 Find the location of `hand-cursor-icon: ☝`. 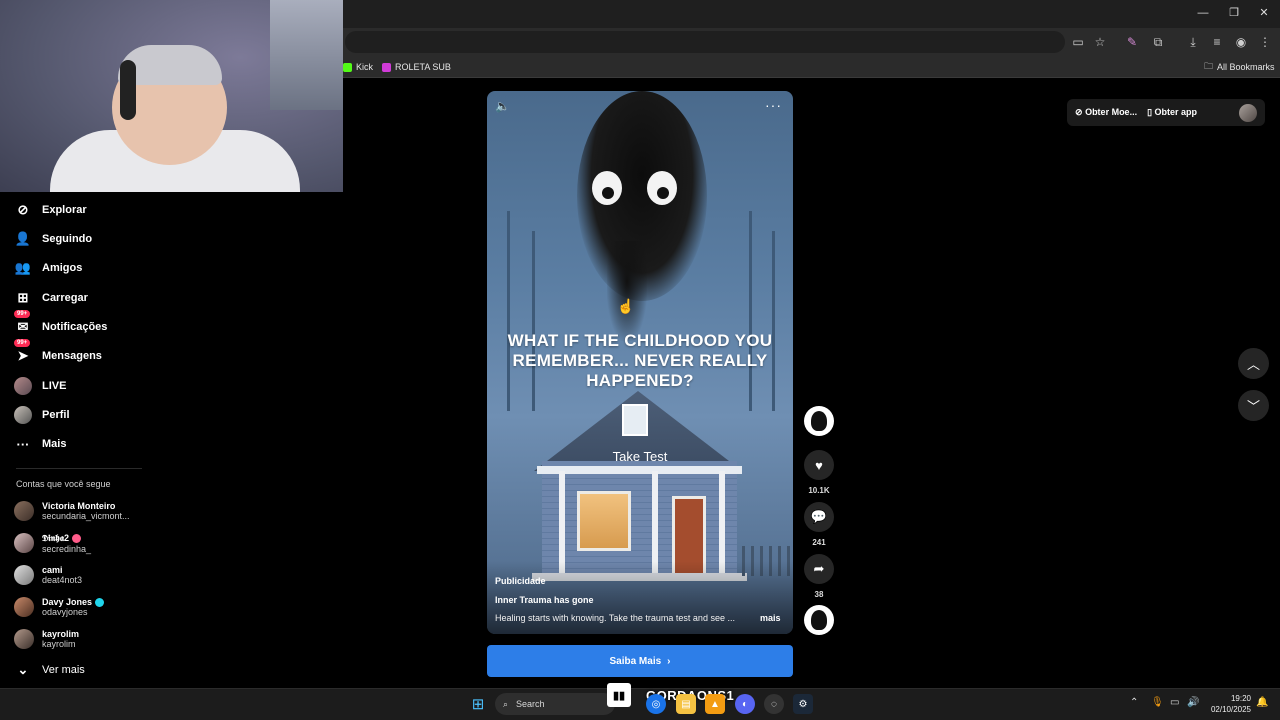

hand-cursor-icon: ☝ is located at coordinates (626, 306).